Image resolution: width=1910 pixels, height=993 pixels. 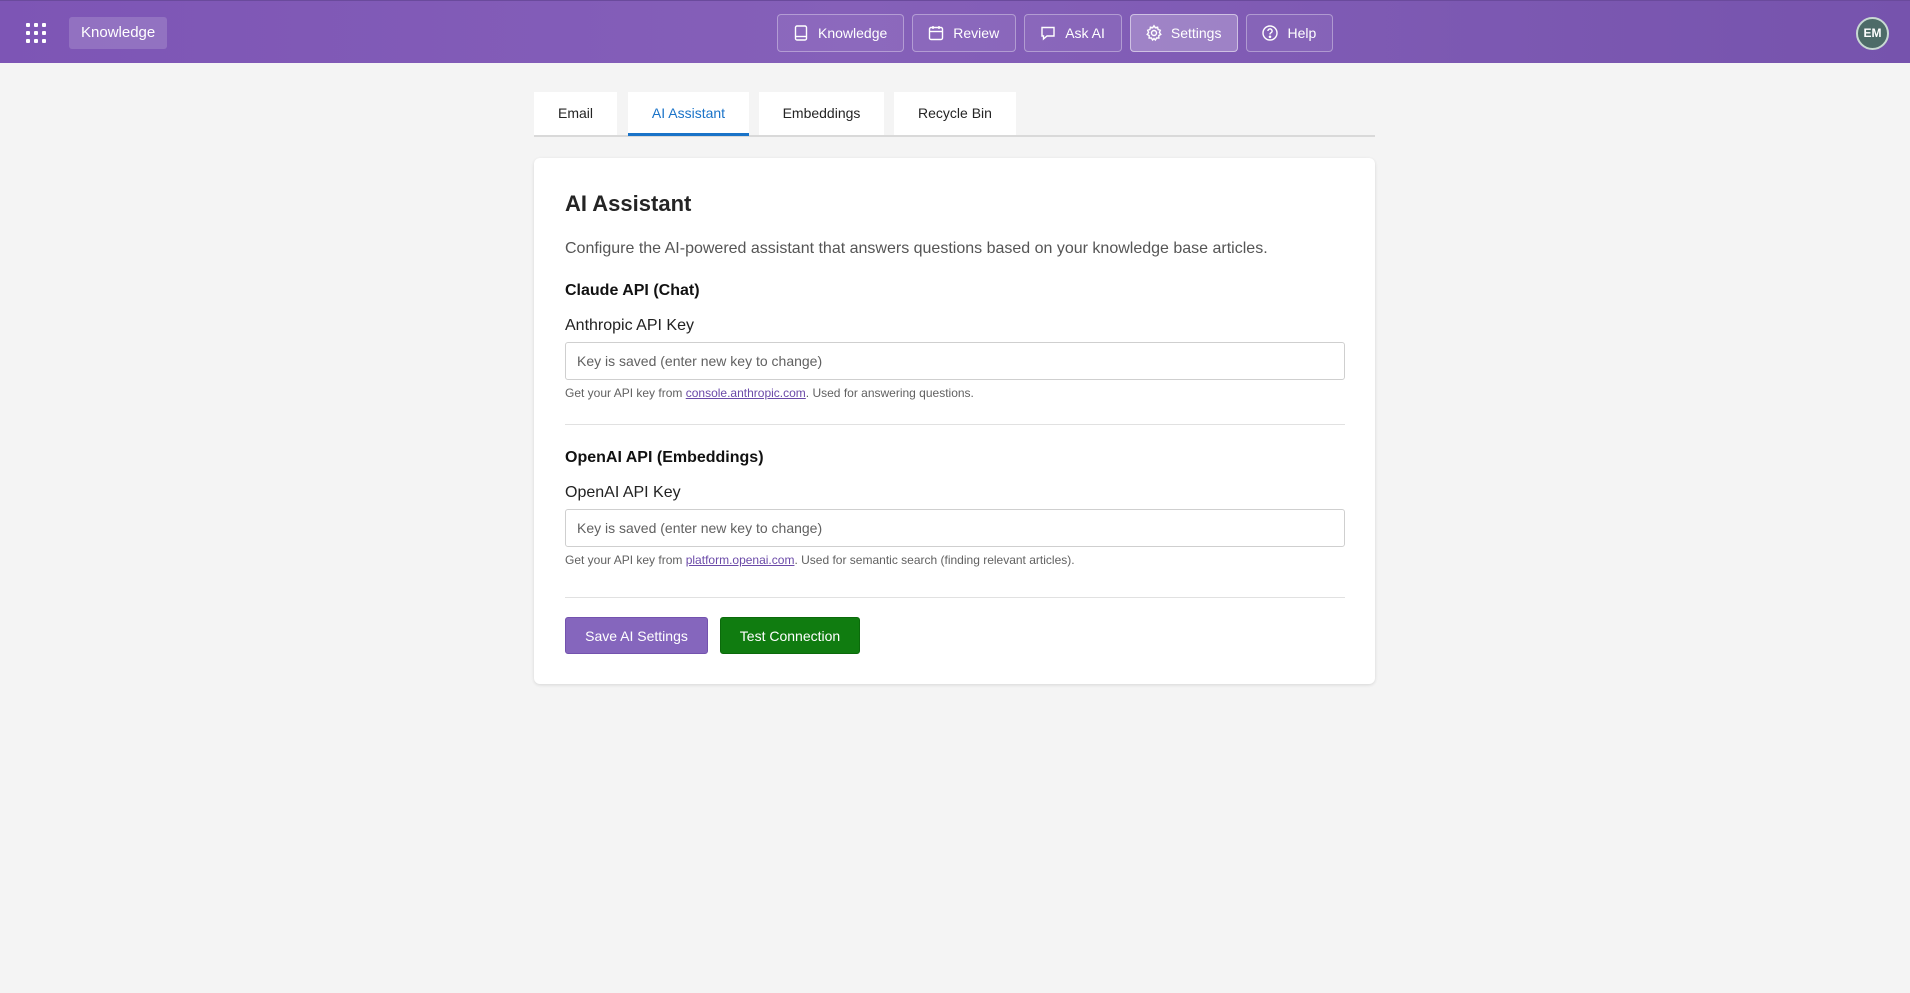 I want to click on anthropic-key-input, so click(x=955, y=361).